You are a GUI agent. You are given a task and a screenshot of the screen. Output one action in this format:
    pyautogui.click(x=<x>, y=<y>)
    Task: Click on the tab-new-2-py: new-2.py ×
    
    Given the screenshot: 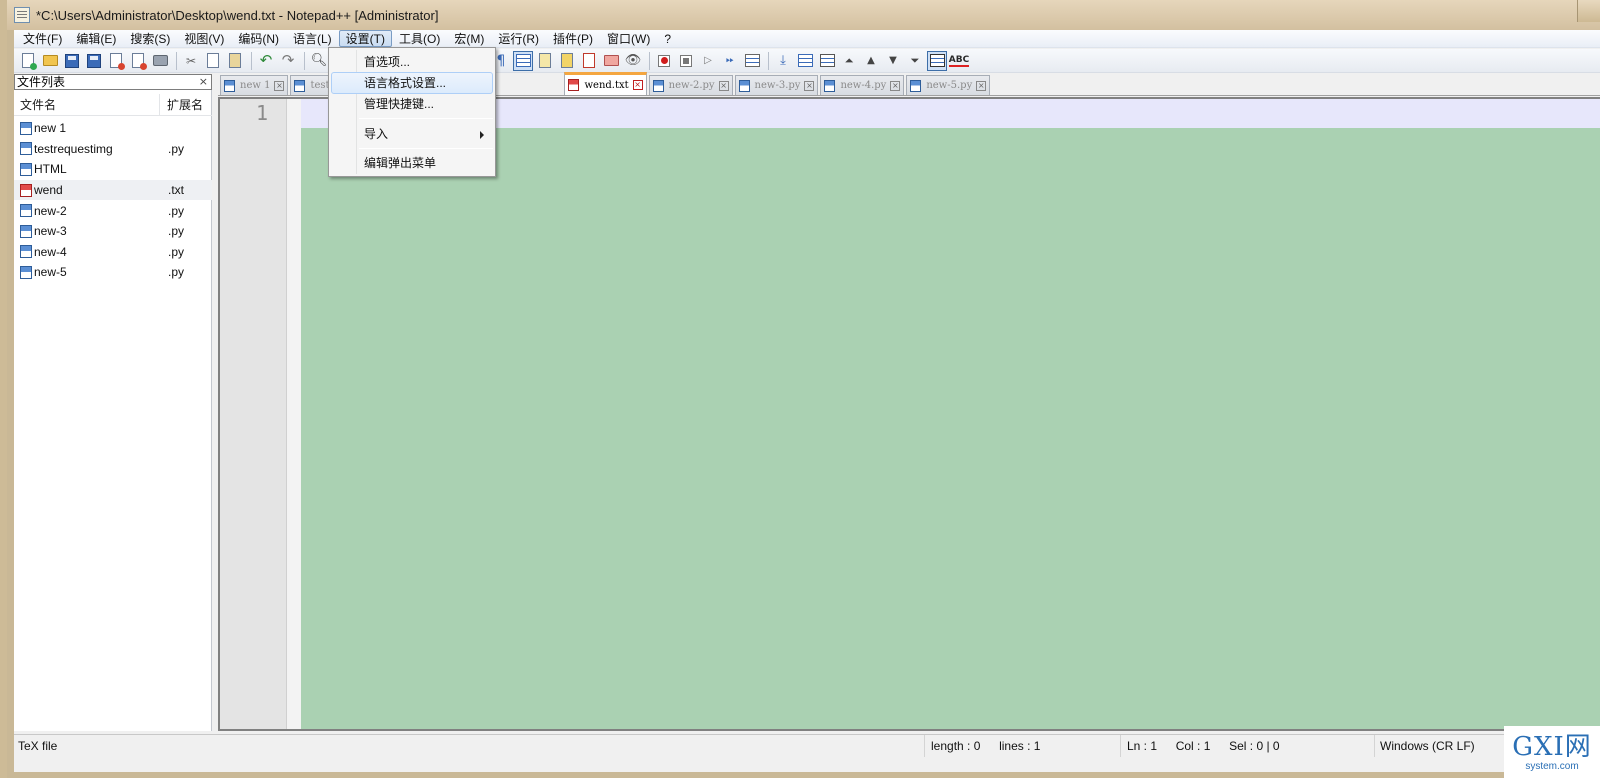 What is the action you would take?
    pyautogui.click(x=690, y=85)
    